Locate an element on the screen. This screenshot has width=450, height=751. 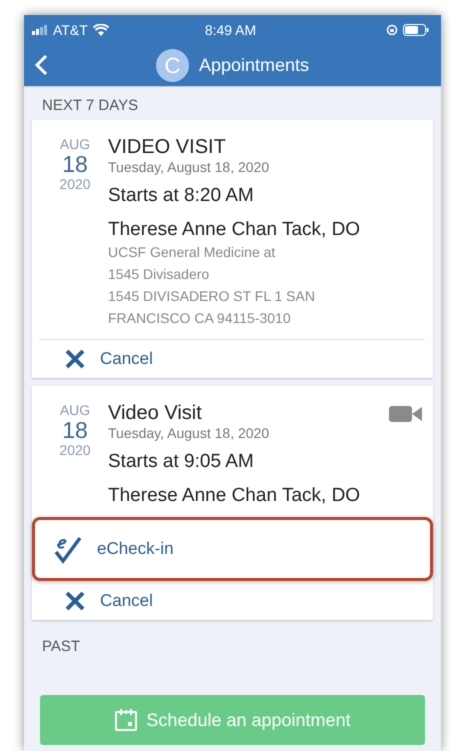
location-line: FRANCISCO CA 94115-3010 is located at coordinates (200, 318).